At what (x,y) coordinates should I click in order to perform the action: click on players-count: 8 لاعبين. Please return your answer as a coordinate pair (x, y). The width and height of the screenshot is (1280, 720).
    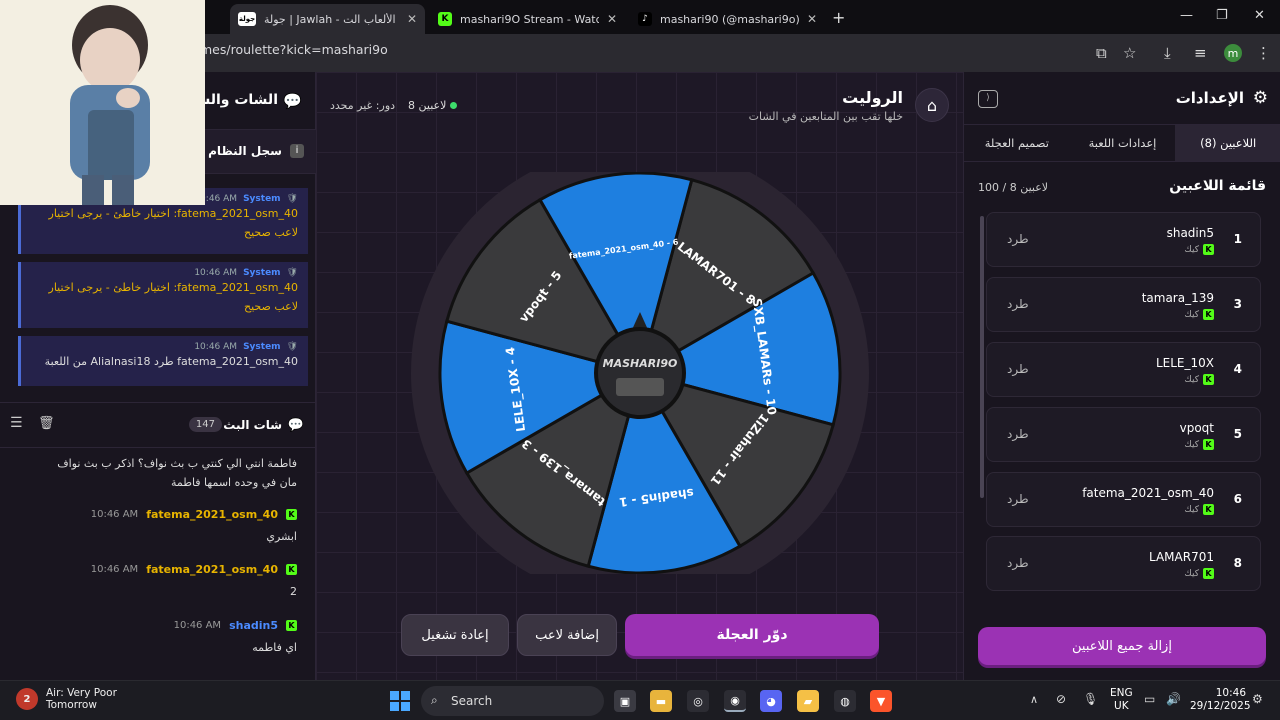
    Looking at the image, I should click on (433, 105).